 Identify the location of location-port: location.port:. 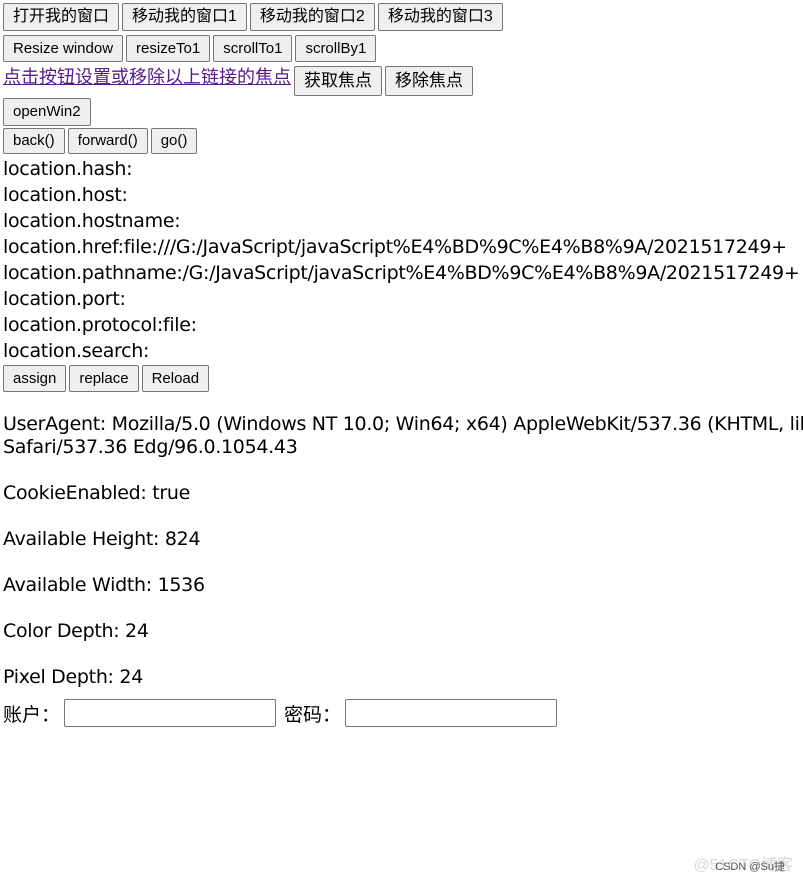
(64, 299).